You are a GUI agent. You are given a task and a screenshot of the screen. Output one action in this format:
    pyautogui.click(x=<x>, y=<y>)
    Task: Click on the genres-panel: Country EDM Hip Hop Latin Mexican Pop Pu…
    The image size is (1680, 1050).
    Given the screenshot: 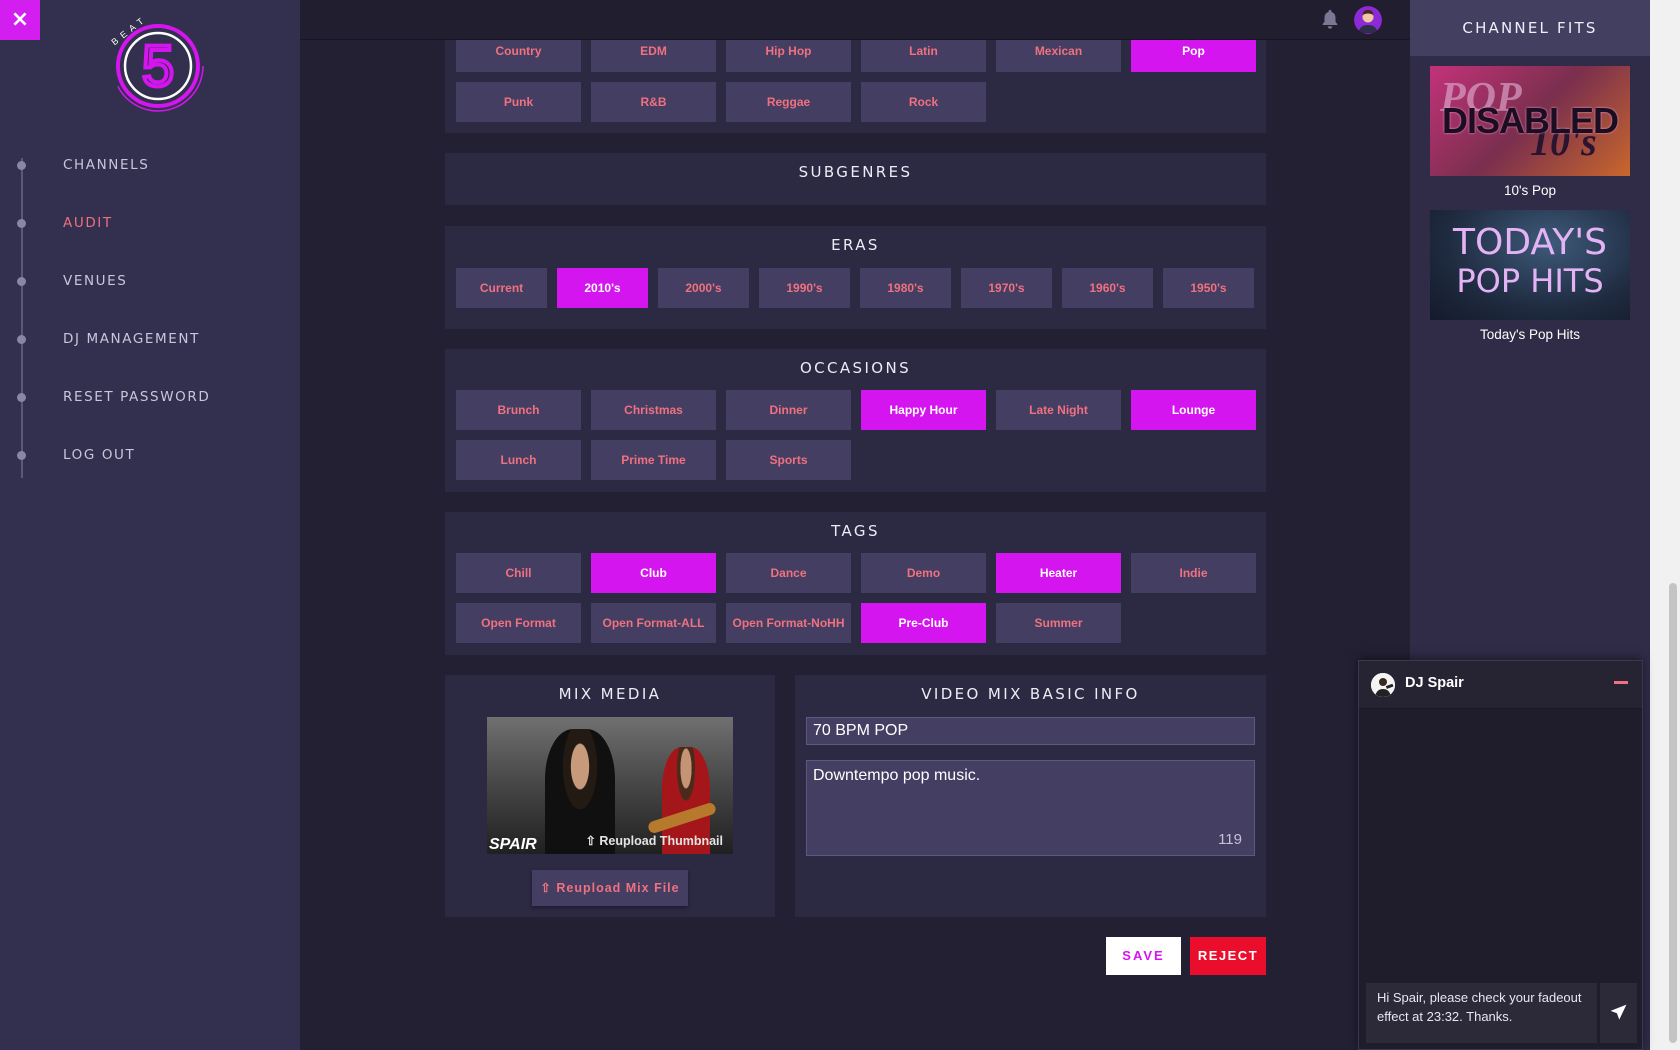 What is the action you would take?
    pyautogui.click(x=855, y=81)
    